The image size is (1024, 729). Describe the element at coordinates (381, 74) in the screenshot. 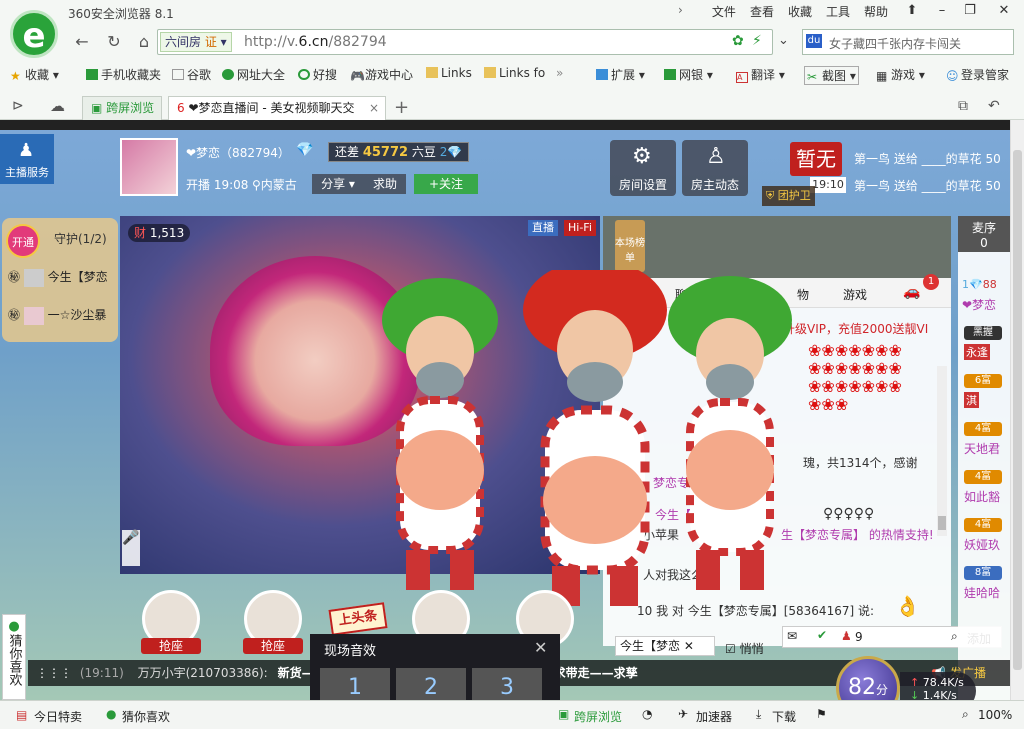

I see `bookmark-games: 🎮游戏中心` at that location.